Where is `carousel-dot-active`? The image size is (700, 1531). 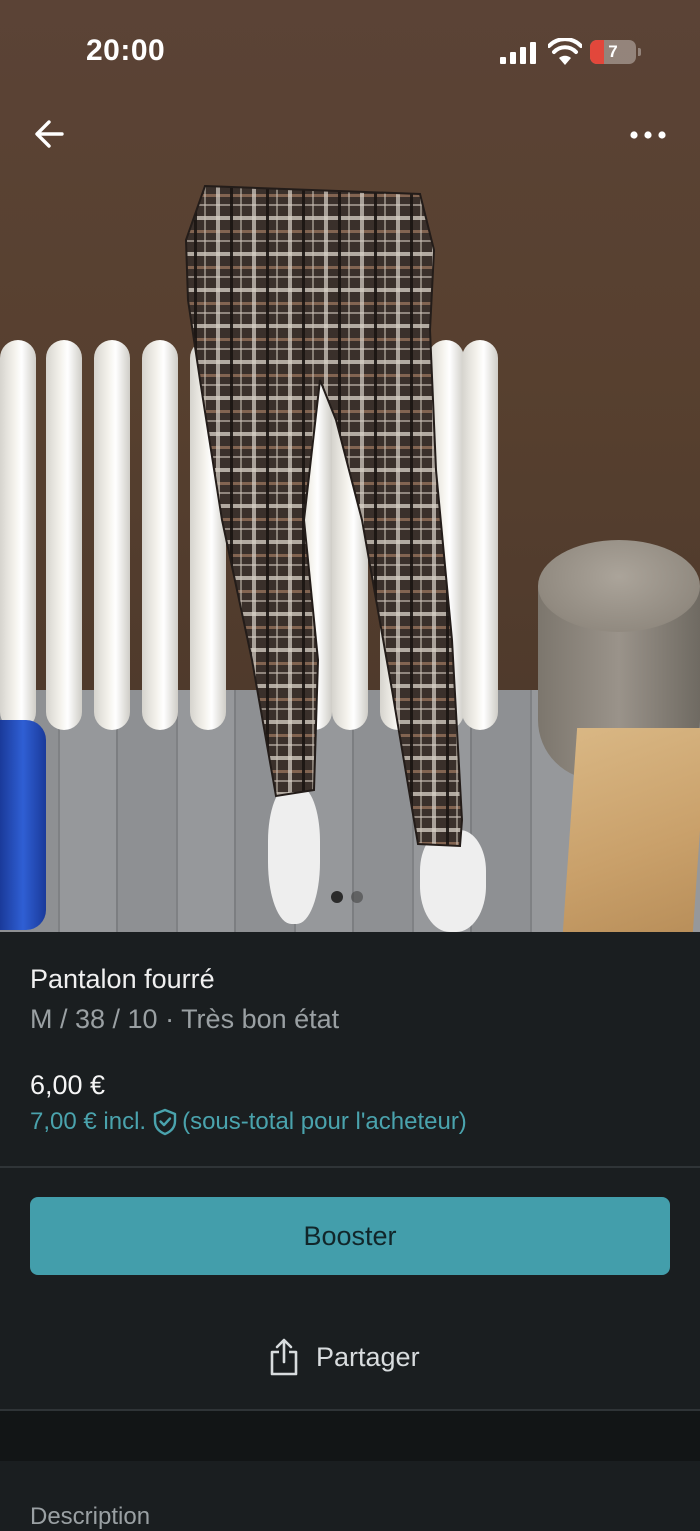 carousel-dot-active is located at coordinates (337, 897).